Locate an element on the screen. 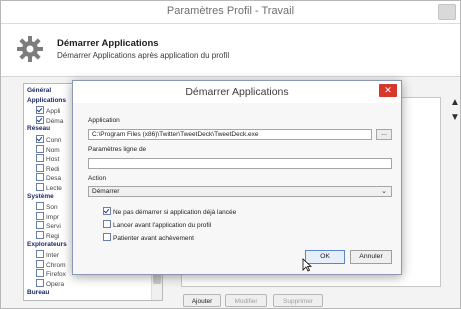  tree-category: Applications is located at coordinates (46, 101).